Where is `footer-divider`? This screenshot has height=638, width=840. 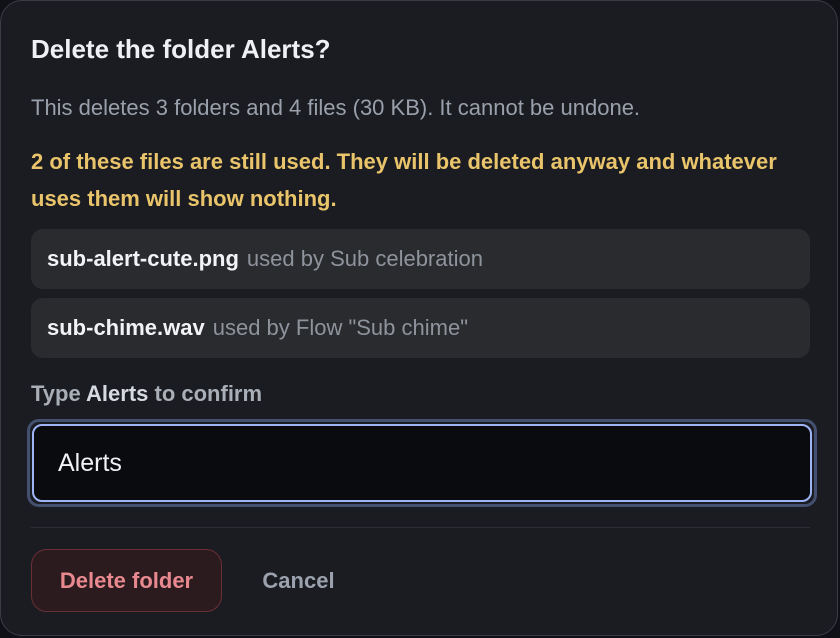
footer-divider is located at coordinates (420, 527).